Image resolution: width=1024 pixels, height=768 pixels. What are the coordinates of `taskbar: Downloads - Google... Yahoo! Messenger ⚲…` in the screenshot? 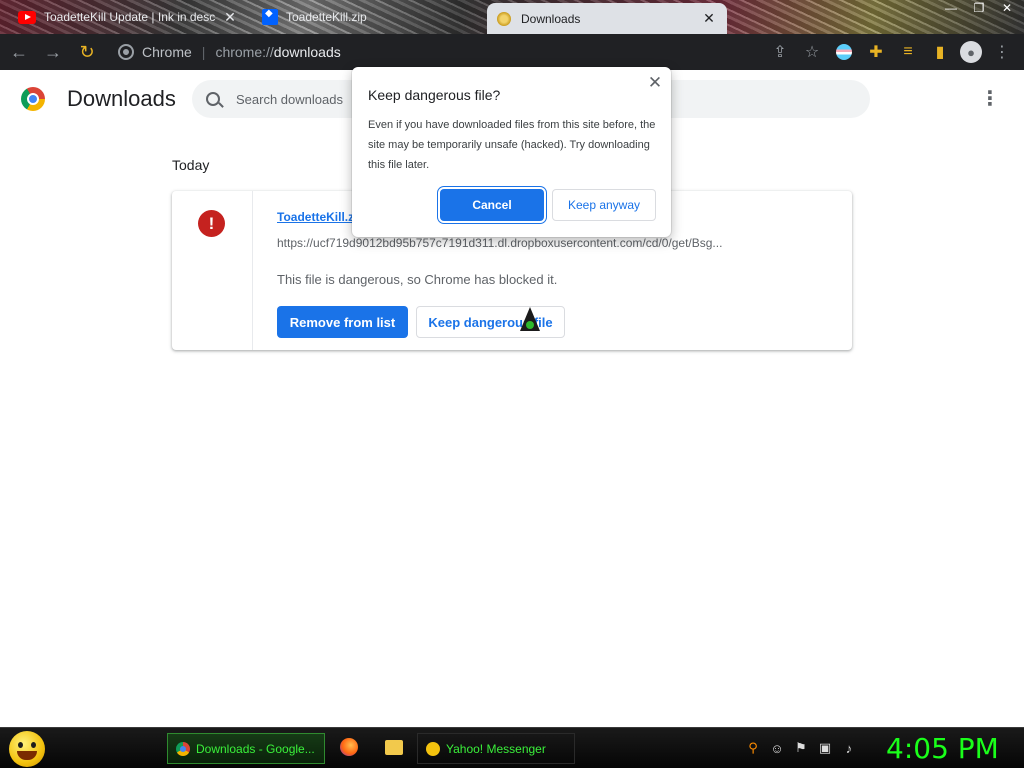 It's located at (512, 747).